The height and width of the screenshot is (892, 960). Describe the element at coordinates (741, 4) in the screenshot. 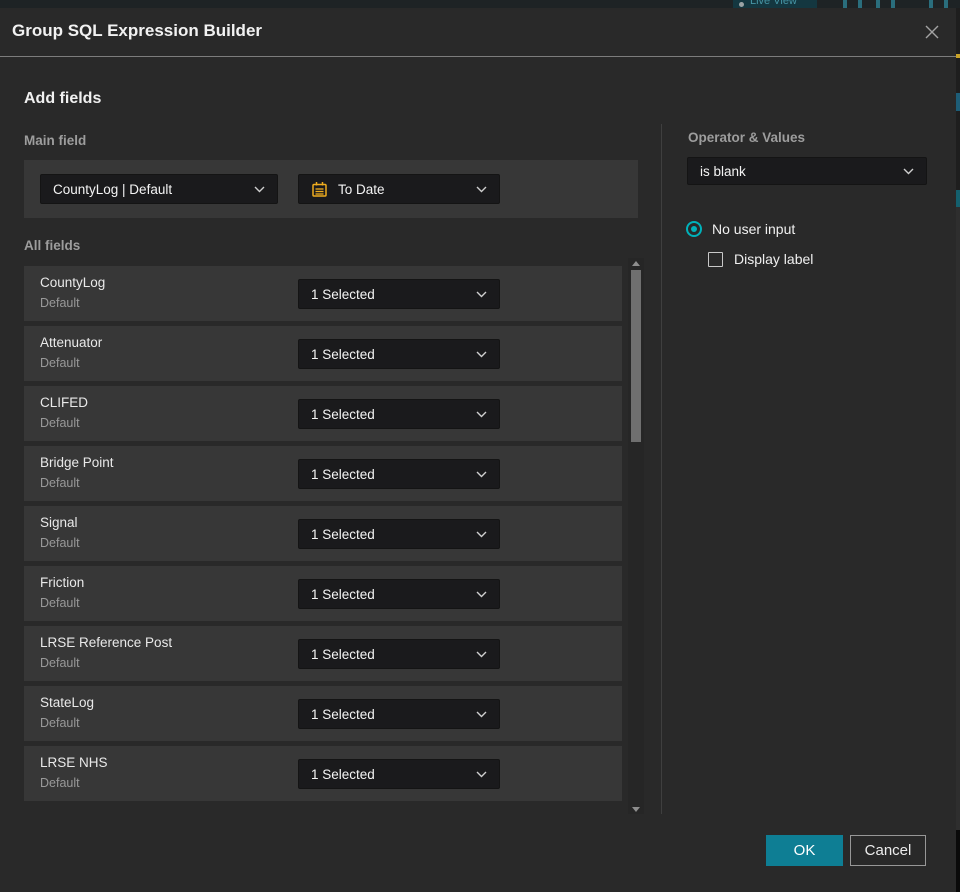

I see `live-view-dot-icon` at that location.